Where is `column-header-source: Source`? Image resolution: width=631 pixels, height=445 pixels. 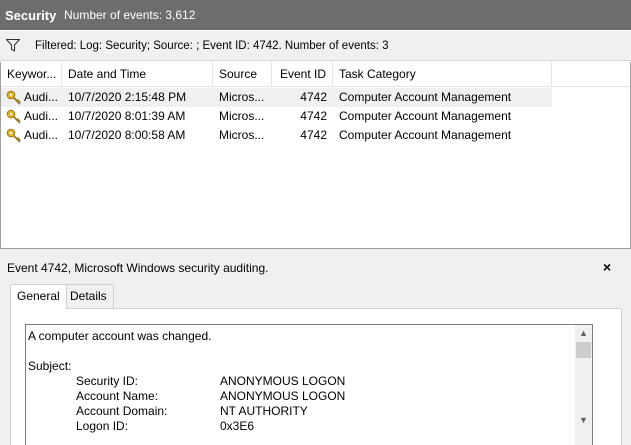
column-header-source: Source is located at coordinates (242, 74).